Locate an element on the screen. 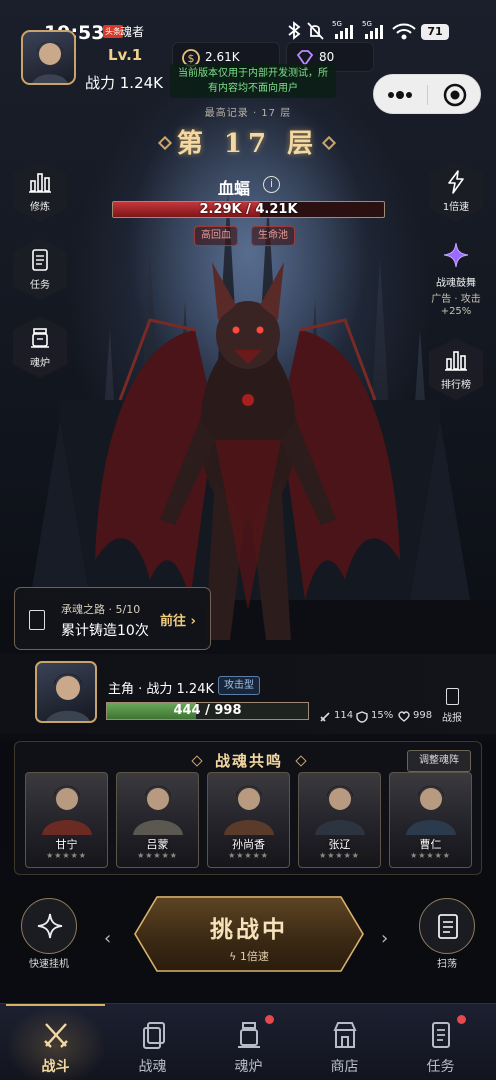 The height and width of the screenshot is (1080, 496). player-power: 战力 1.24K is located at coordinates (124, 83).